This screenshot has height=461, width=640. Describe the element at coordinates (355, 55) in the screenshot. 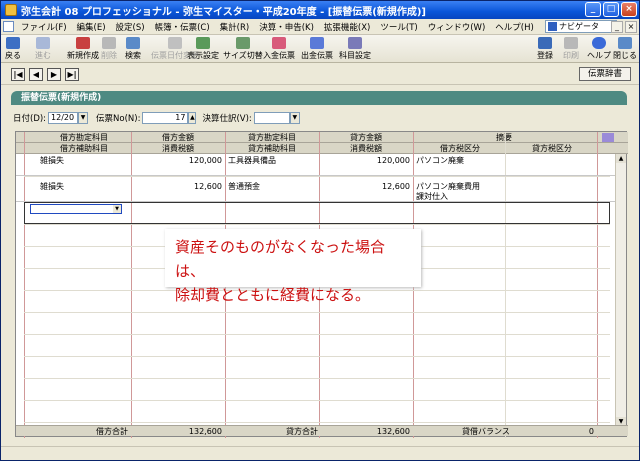

I see `account-label: 科目設定` at that location.